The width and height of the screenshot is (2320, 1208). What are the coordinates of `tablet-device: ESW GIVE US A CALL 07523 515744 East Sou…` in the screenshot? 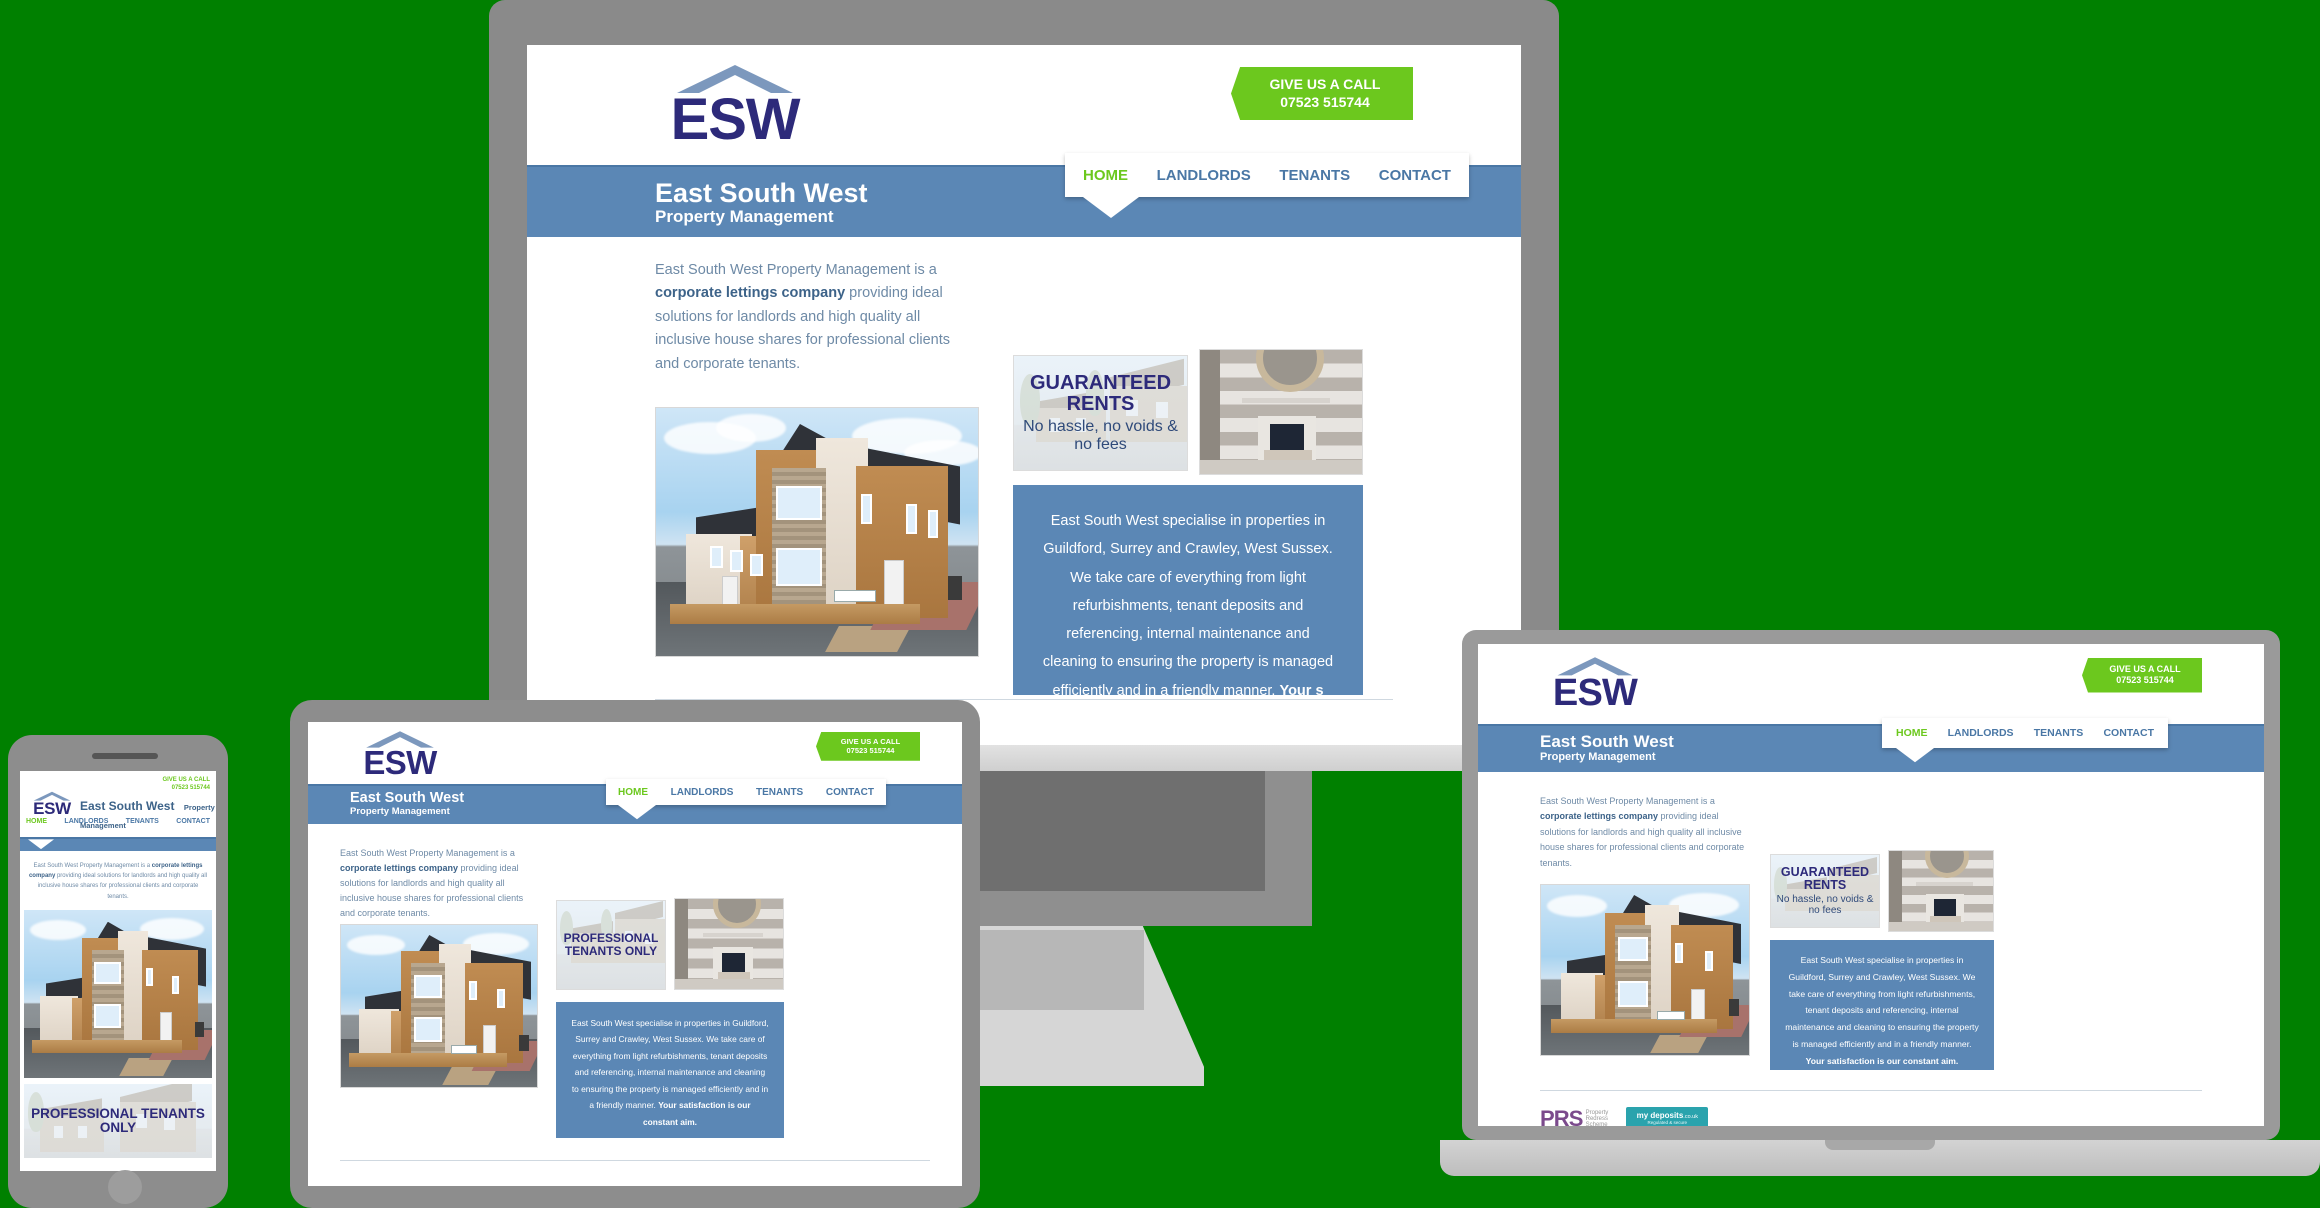 It's located at (635, 954).